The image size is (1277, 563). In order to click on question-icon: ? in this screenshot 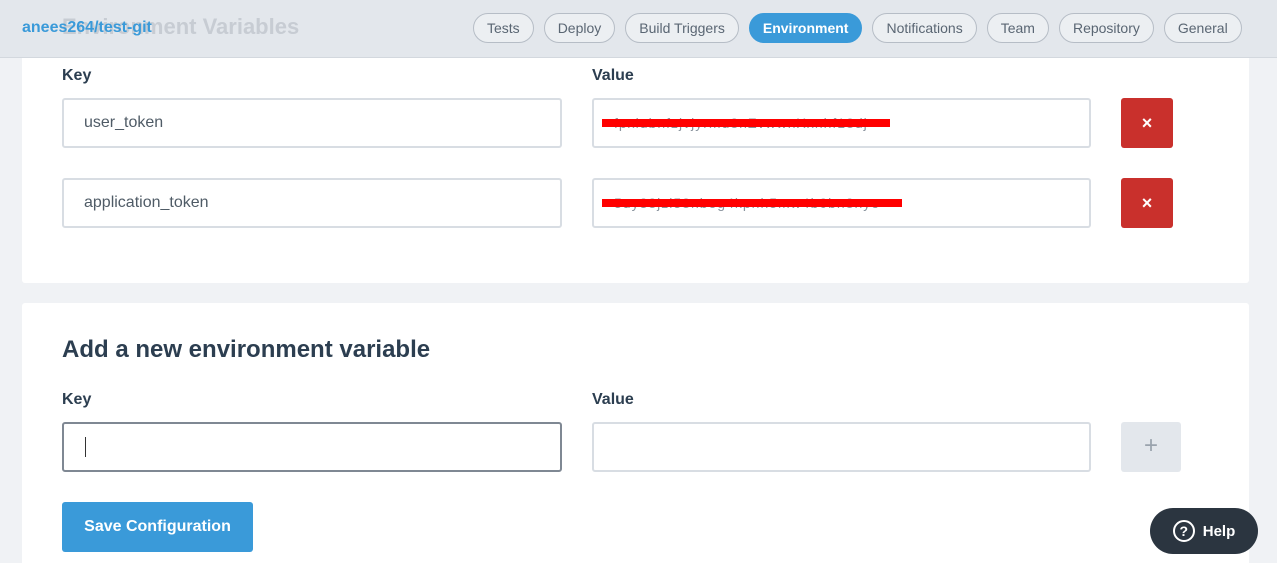, I will do `click(1183, 531)`.